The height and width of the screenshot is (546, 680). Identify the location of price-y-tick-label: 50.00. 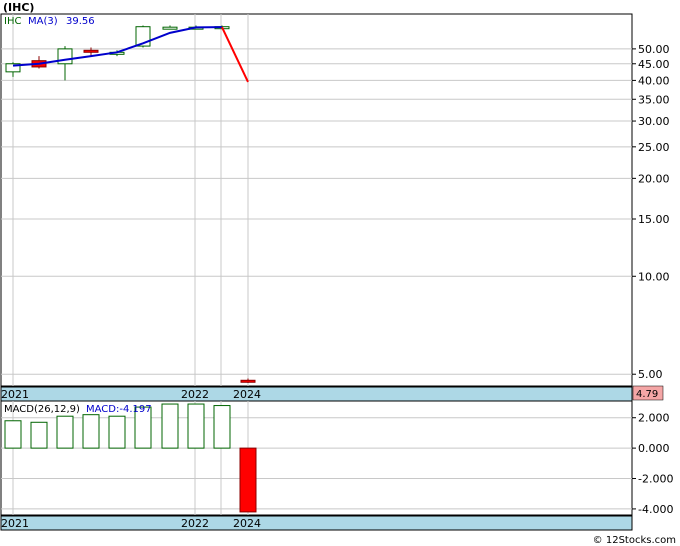
(654, 49).